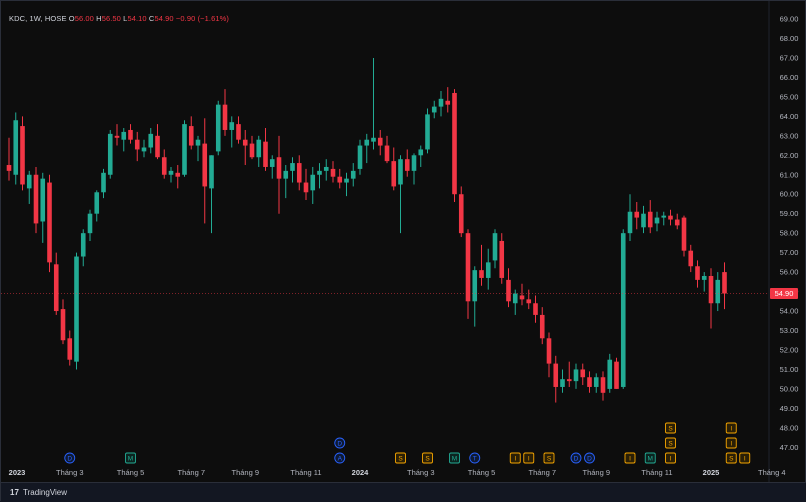 Image resolution: width=806 pixels, height=502 pixels. I want to click on x-tick-label: 2024, so click(361, 472).